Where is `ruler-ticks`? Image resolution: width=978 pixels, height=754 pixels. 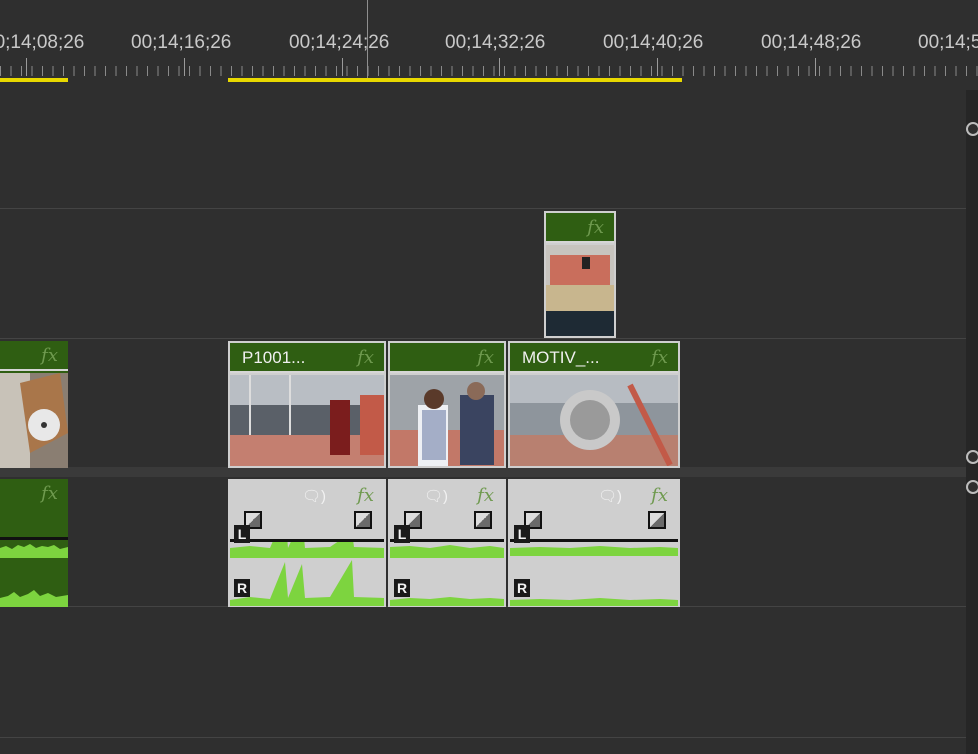
ruler-ticks is located at coordinates (489, 71).